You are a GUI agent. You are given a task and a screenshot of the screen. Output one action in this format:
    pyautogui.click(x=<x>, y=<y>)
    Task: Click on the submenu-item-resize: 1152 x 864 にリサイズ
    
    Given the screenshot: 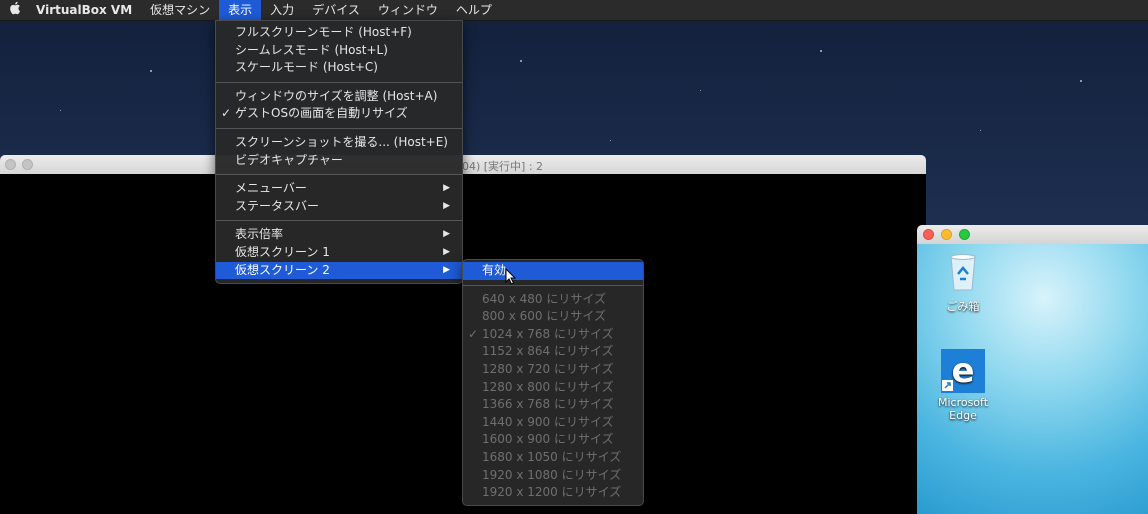 What is the action you would take?
    pyautogui.click(x=548, y=351)
    